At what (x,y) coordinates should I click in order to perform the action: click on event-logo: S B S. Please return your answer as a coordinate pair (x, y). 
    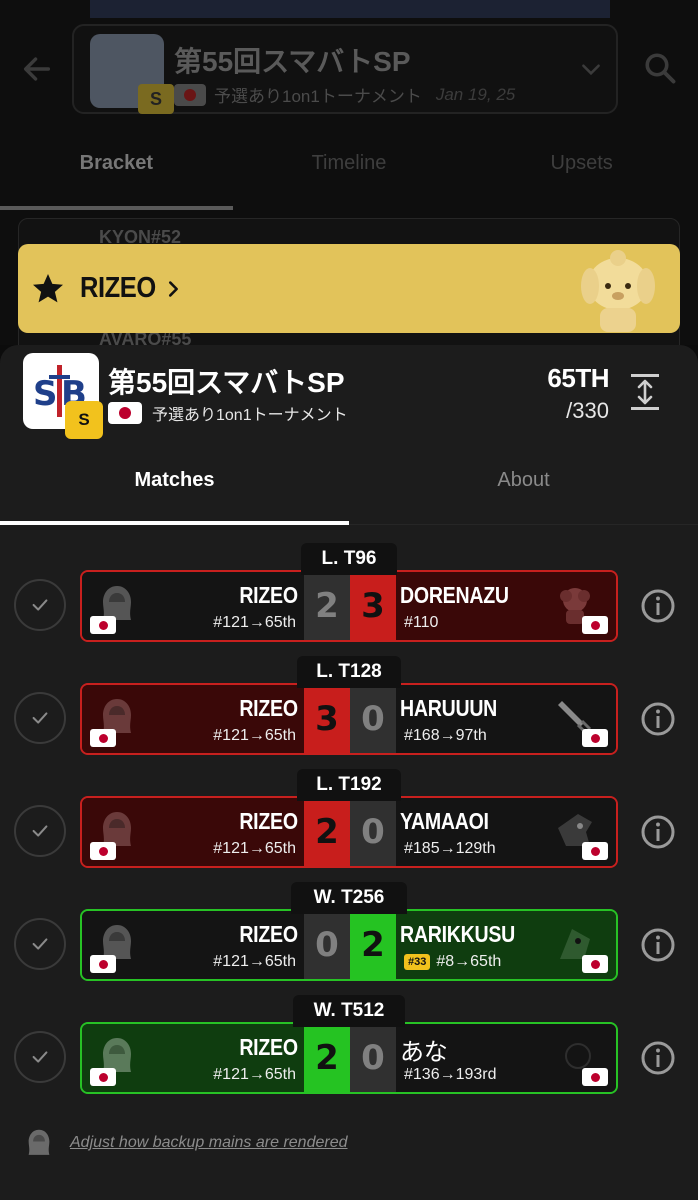
    Looking at the image, I should click on (63, 396).